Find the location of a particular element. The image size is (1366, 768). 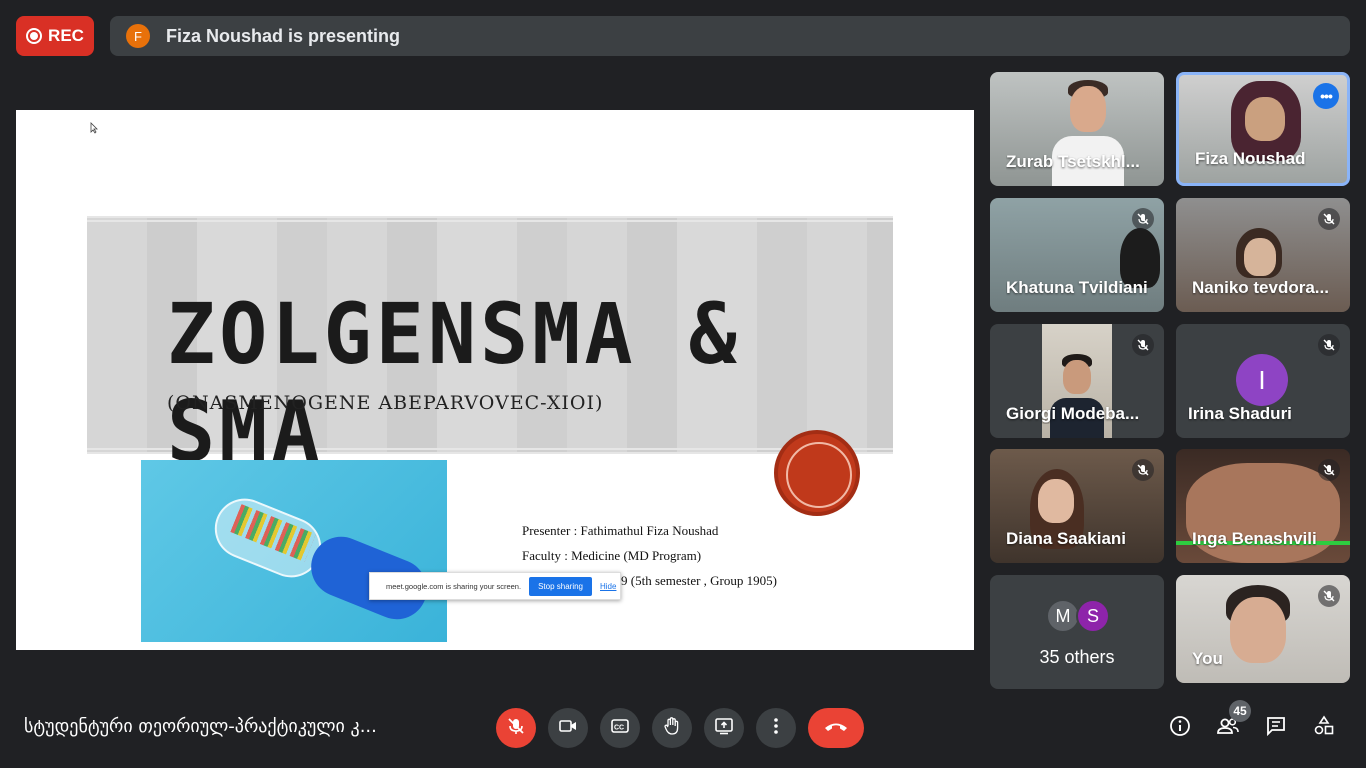

meeting-details-button is located at coordinates (1180, 728).